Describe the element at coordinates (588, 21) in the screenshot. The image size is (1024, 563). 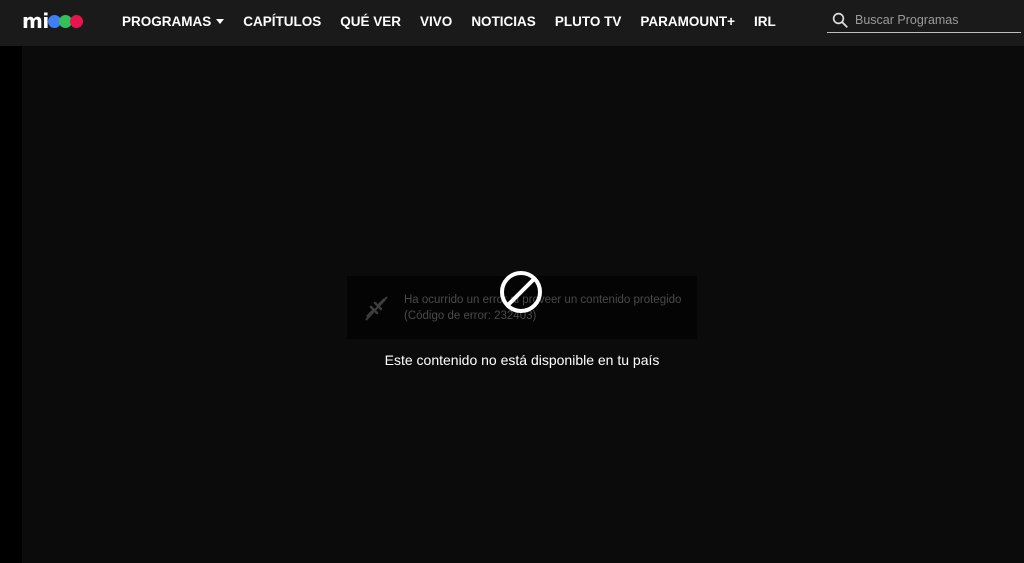
I see `nav-item-pluto-tv: PLUTO TV` at that location.